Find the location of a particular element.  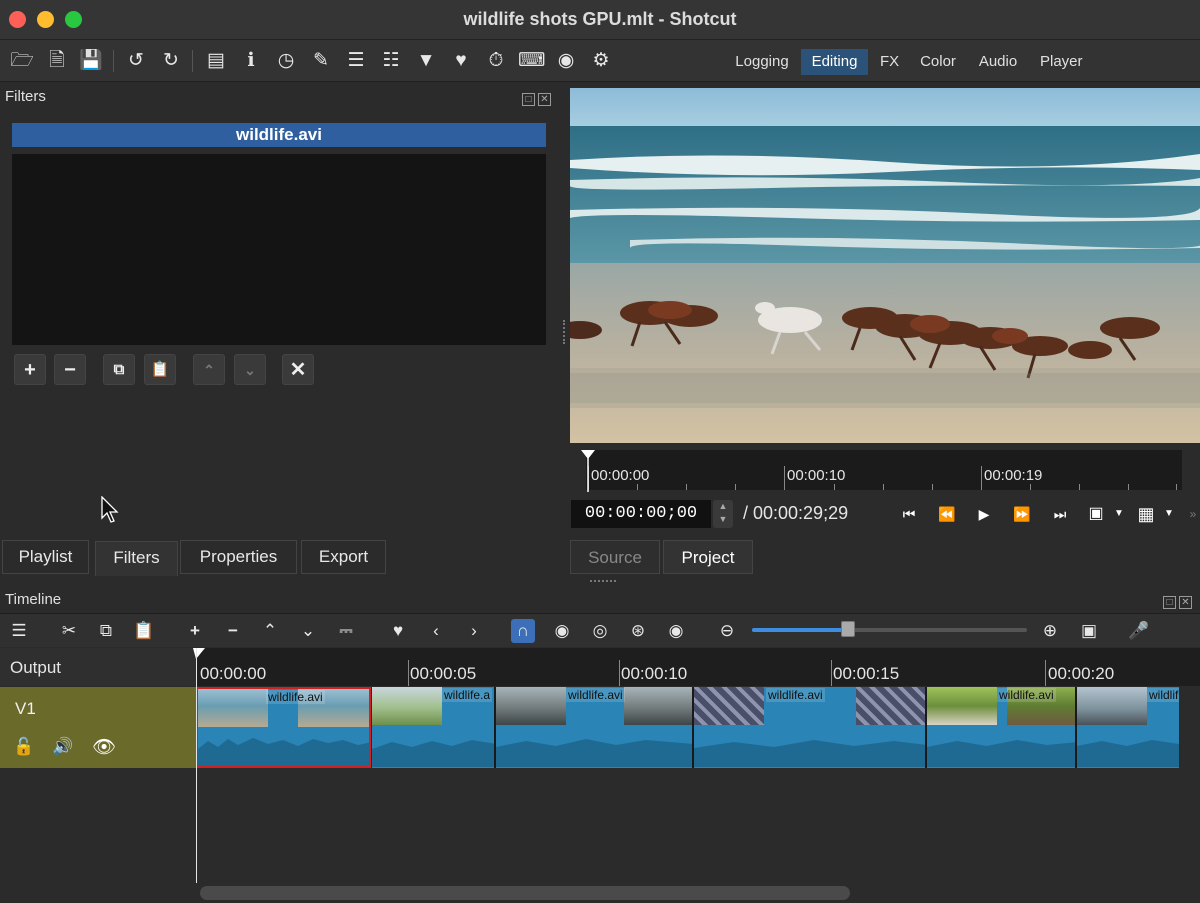

timeline-clip: wildlife.a is located at coordinates (434, 727).